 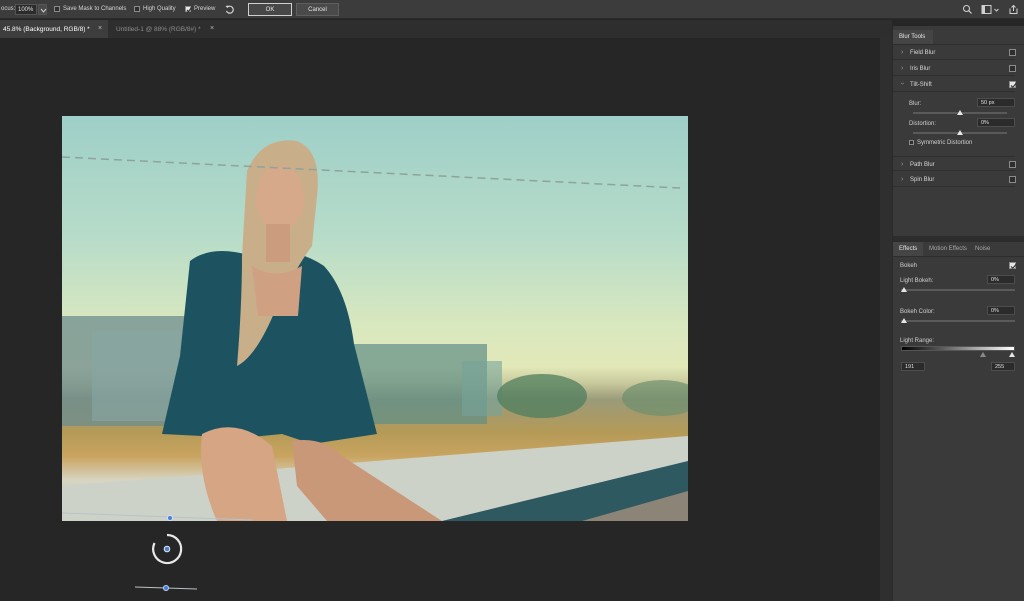 I want to click on blur-item-label: Field Blur, so click(x=923, y=53).